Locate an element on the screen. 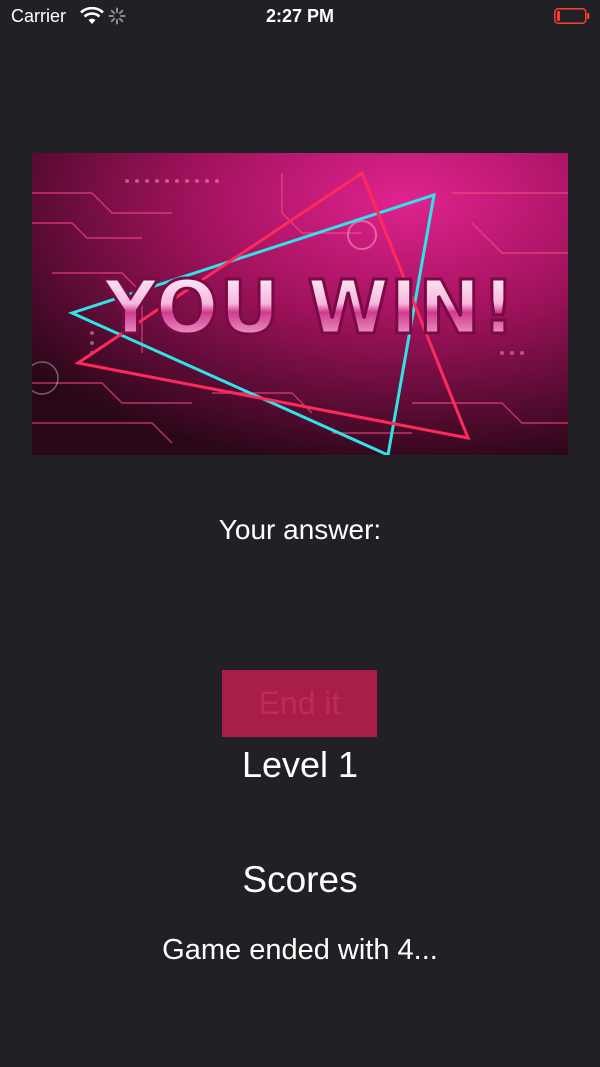  battery-icon is located at coordinates (572, 16).